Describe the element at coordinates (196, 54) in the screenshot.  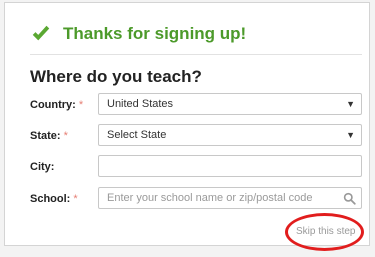
I see `divider` at that location.